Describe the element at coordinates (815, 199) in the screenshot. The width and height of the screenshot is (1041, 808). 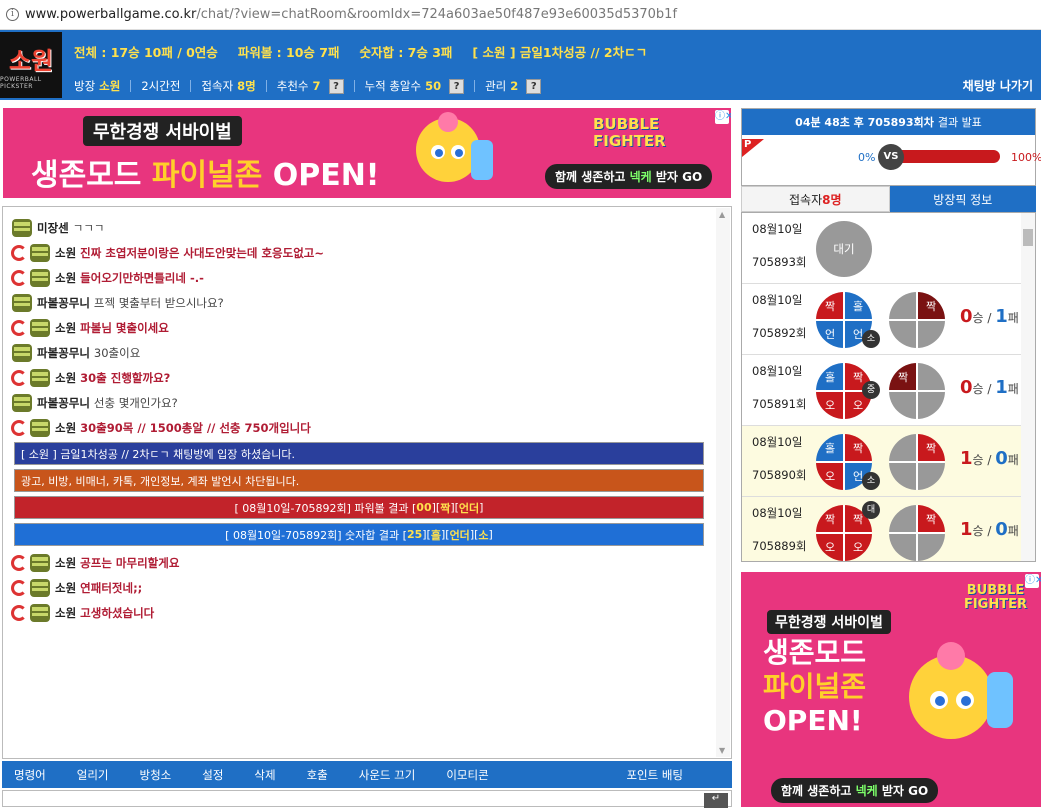
I see `tab-users: 접속자 8명` at that location.